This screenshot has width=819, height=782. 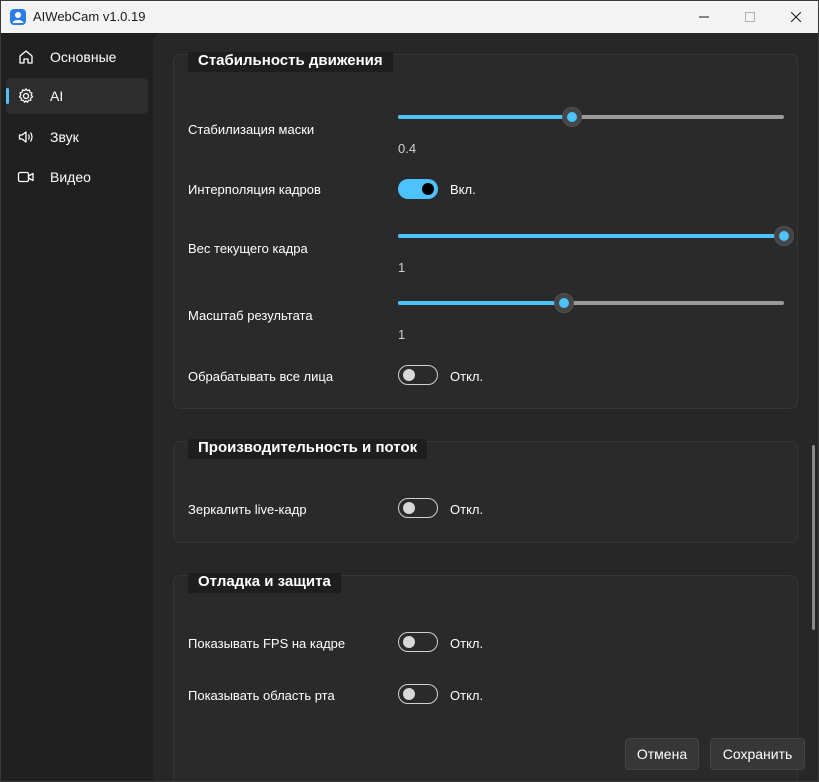 I want to click on video-camera-icon, so click(x=25, y=177).